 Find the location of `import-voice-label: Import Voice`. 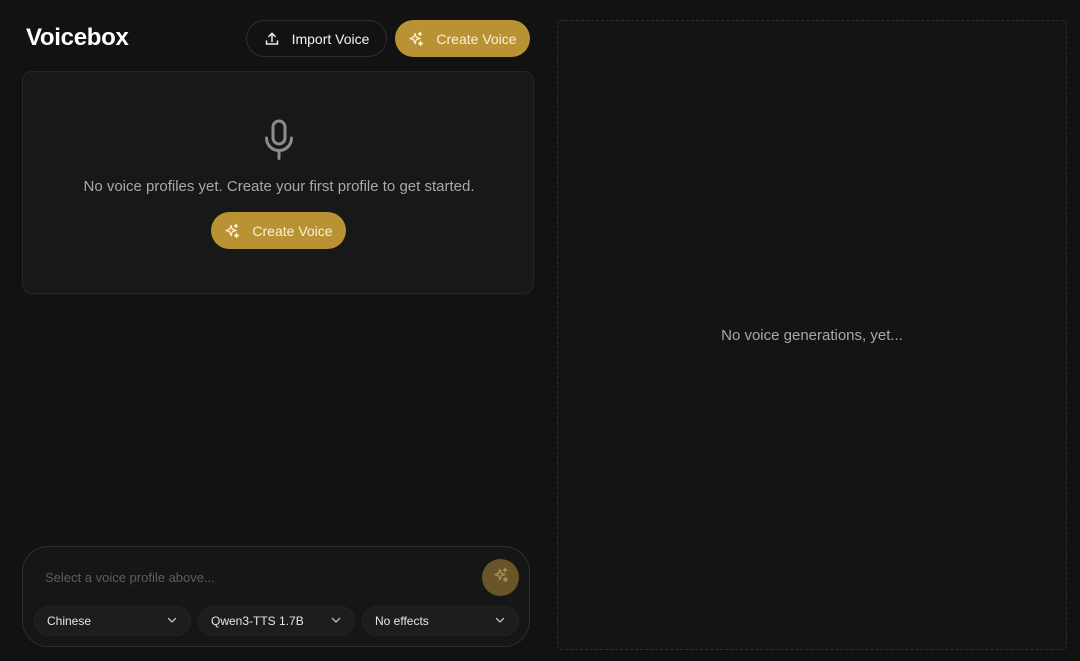

import-voice-label: Import Voice is located at coordinates (330, 38).